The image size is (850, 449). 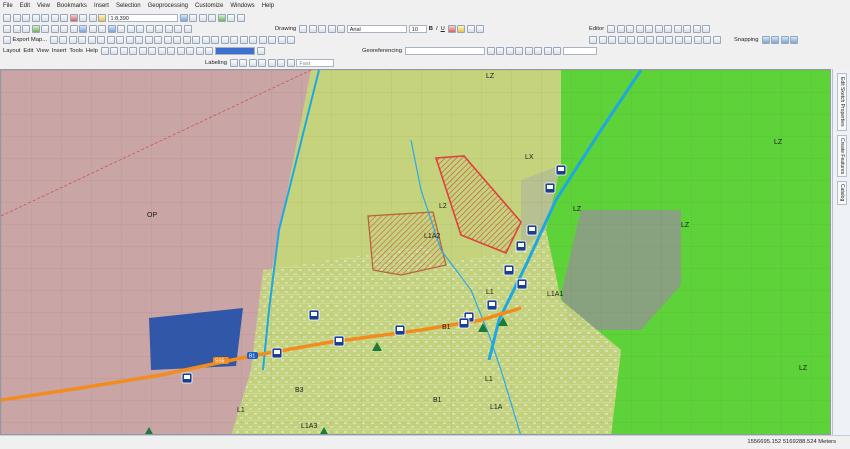 What do you see at coordinates (92, 17) in the screenshot?
I see `redo-icon` at bounding box center [92, 17].